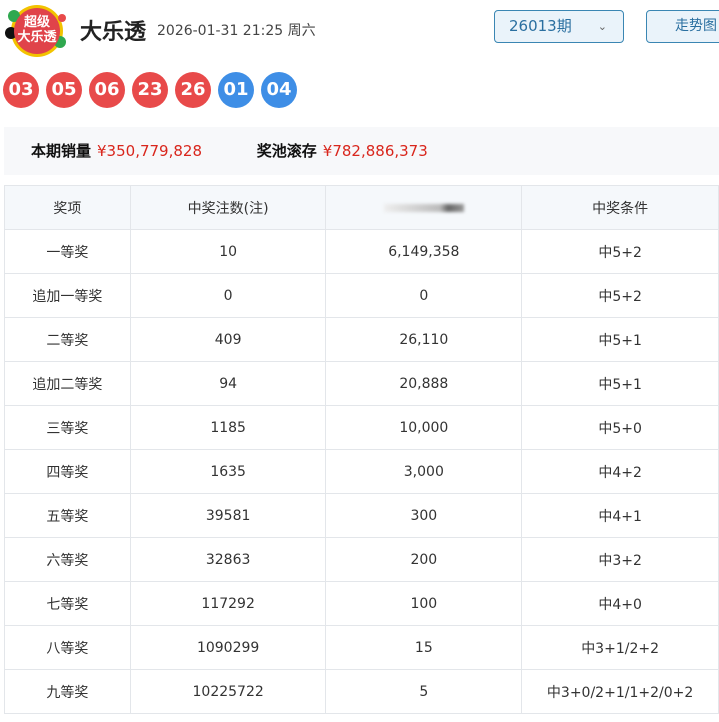  I want to click on prize-name: 四等奖, so click(67, 471).